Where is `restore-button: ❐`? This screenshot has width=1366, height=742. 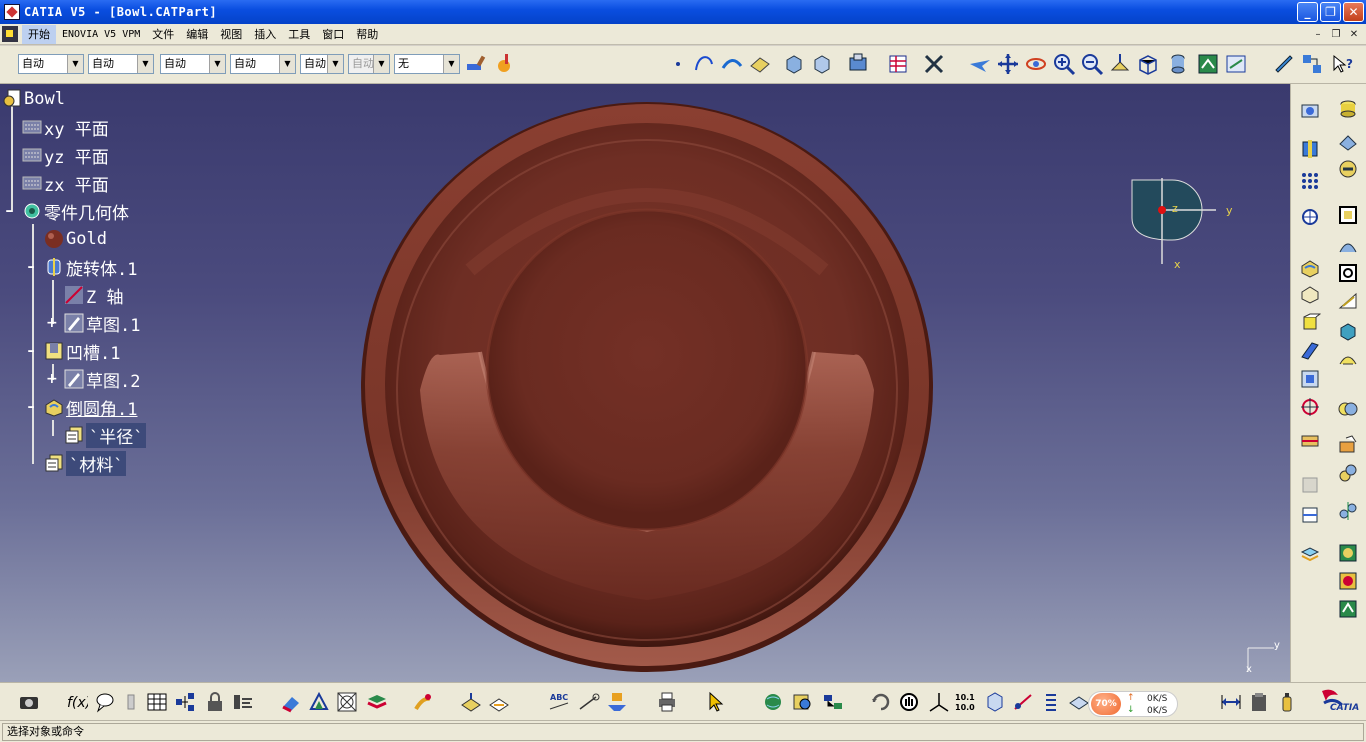
restore-button: ❐ is located at coordinates (1330, 12).